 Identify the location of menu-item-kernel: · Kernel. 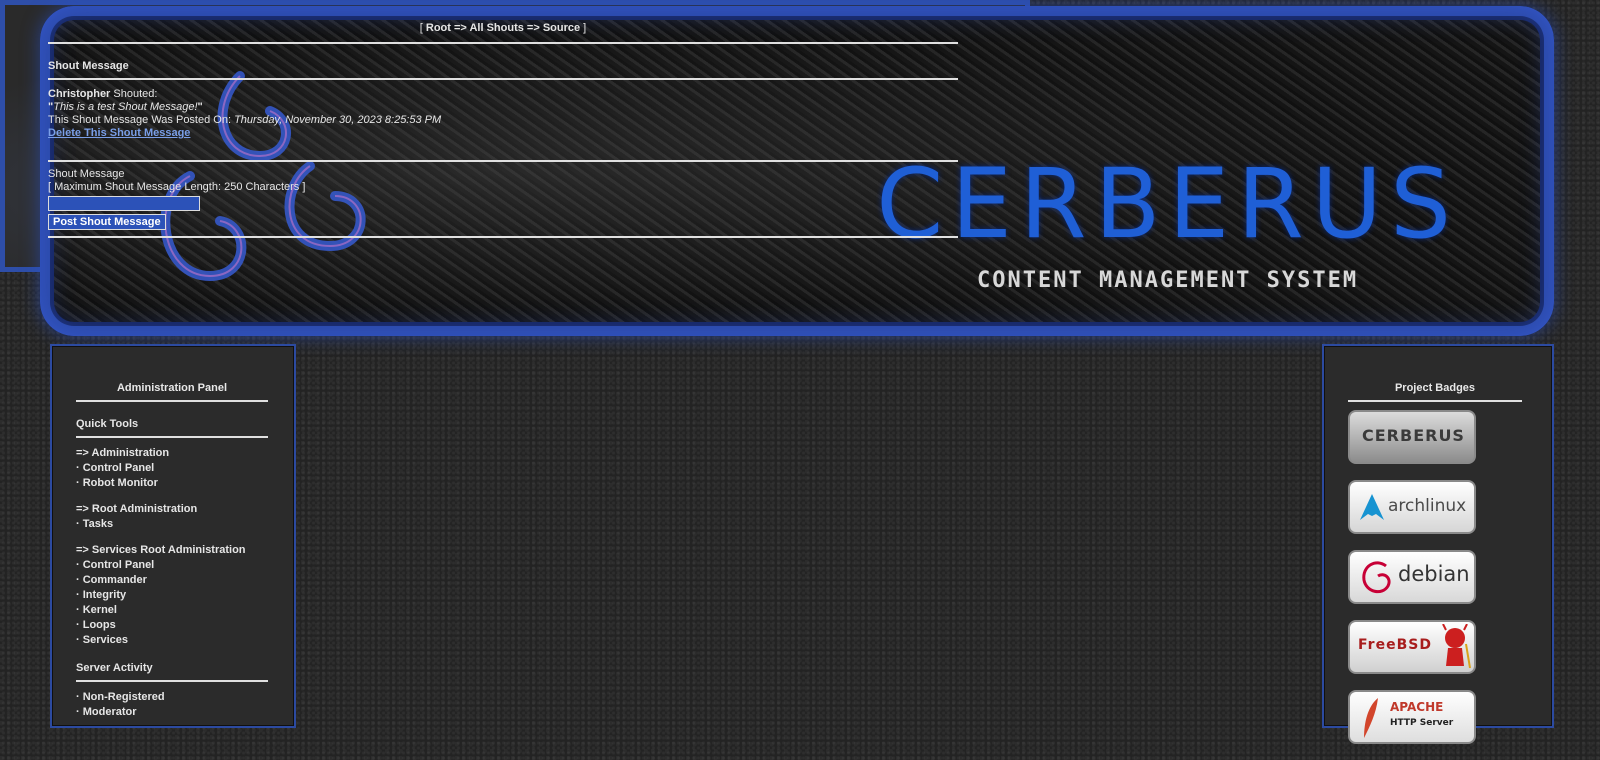
(172, 610).